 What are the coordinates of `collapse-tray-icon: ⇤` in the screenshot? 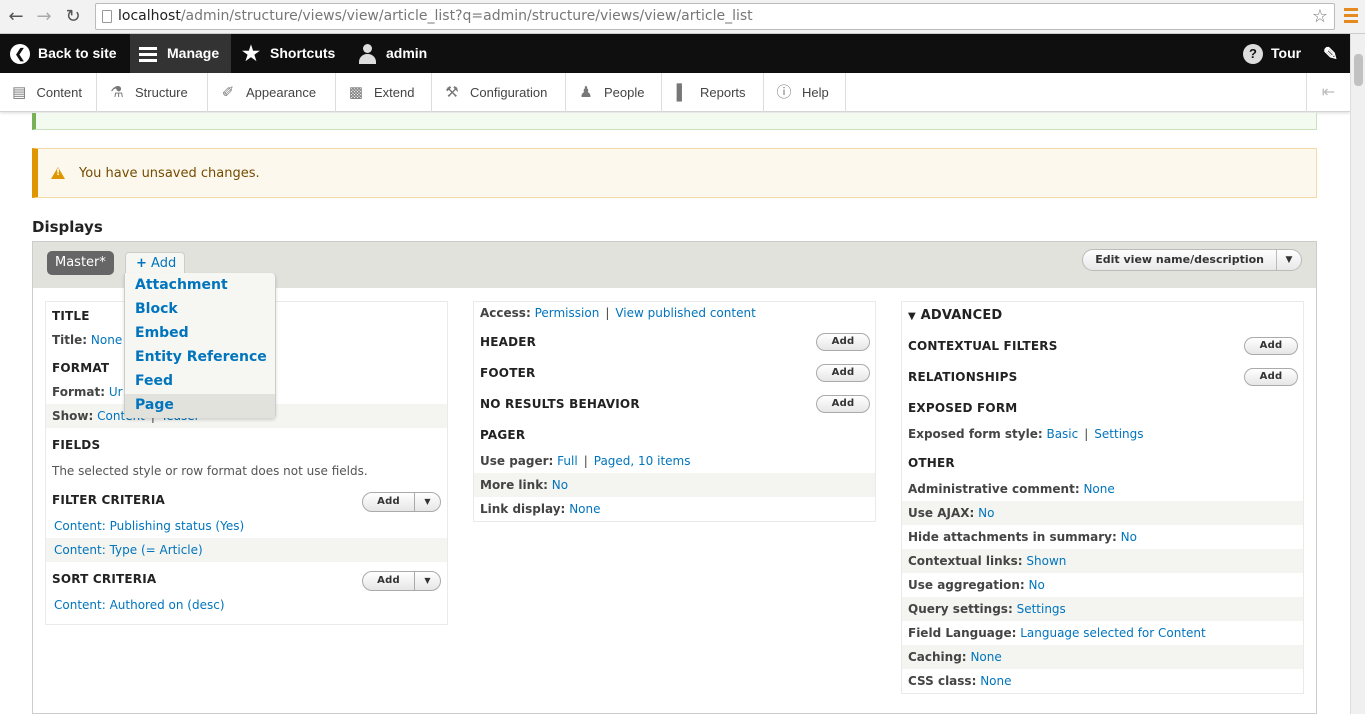 It's located at (1328, 92).